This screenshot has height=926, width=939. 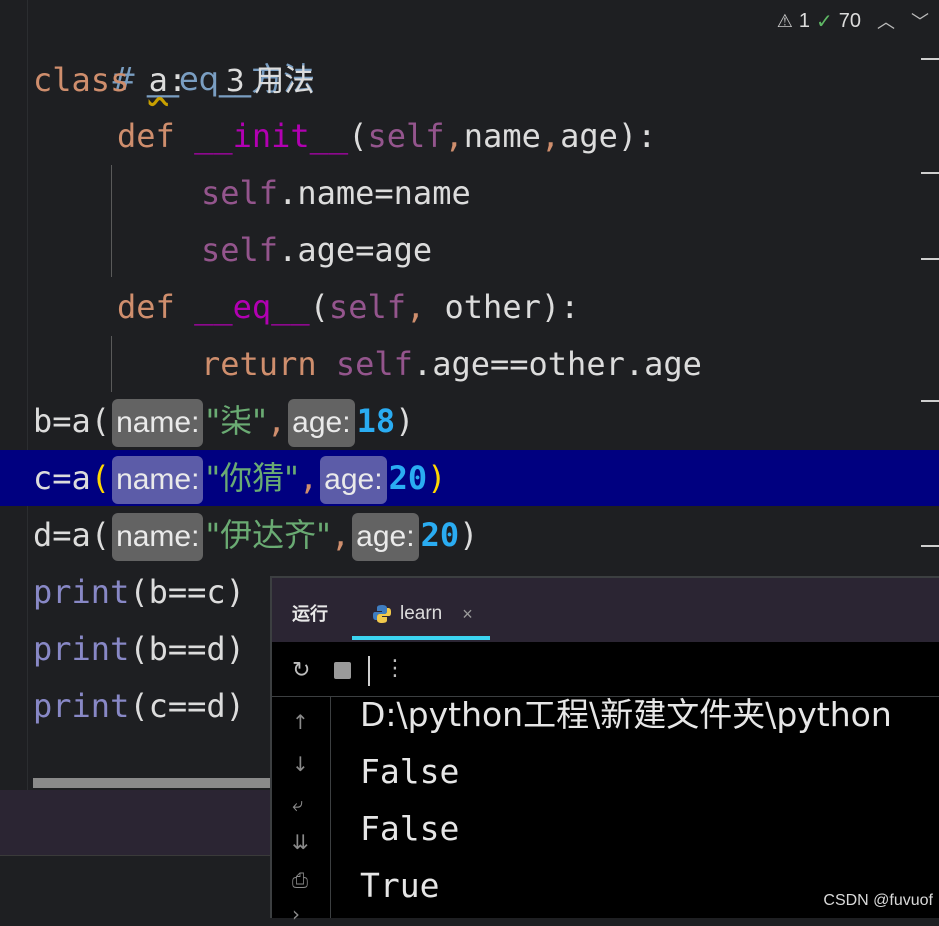 What do you see at coordinates (376, 421) in the screenshot?
I see `number-literal: 18` at bounding box center [376, 421].